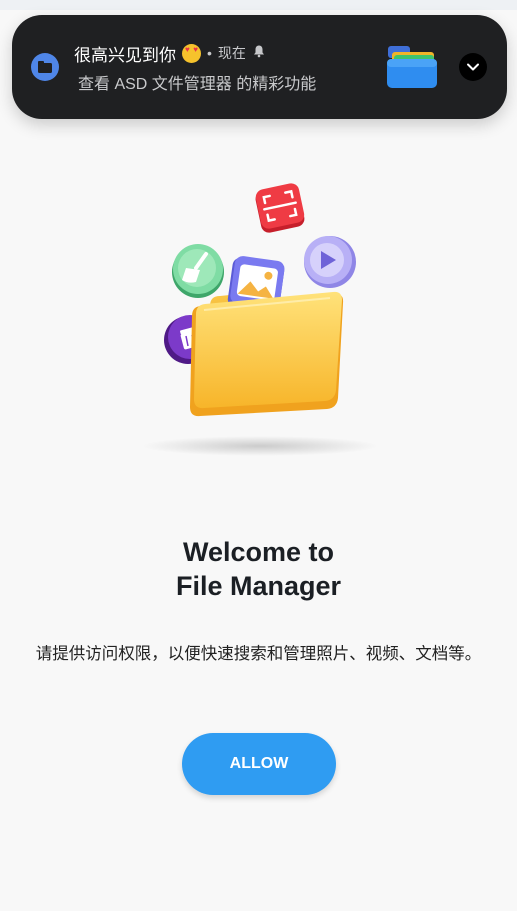  Describe the element at coordinates (197, 84) in the screenshot. I see `notification-body: 查看 ASD 文件管理器 的精彩功能` at that location.